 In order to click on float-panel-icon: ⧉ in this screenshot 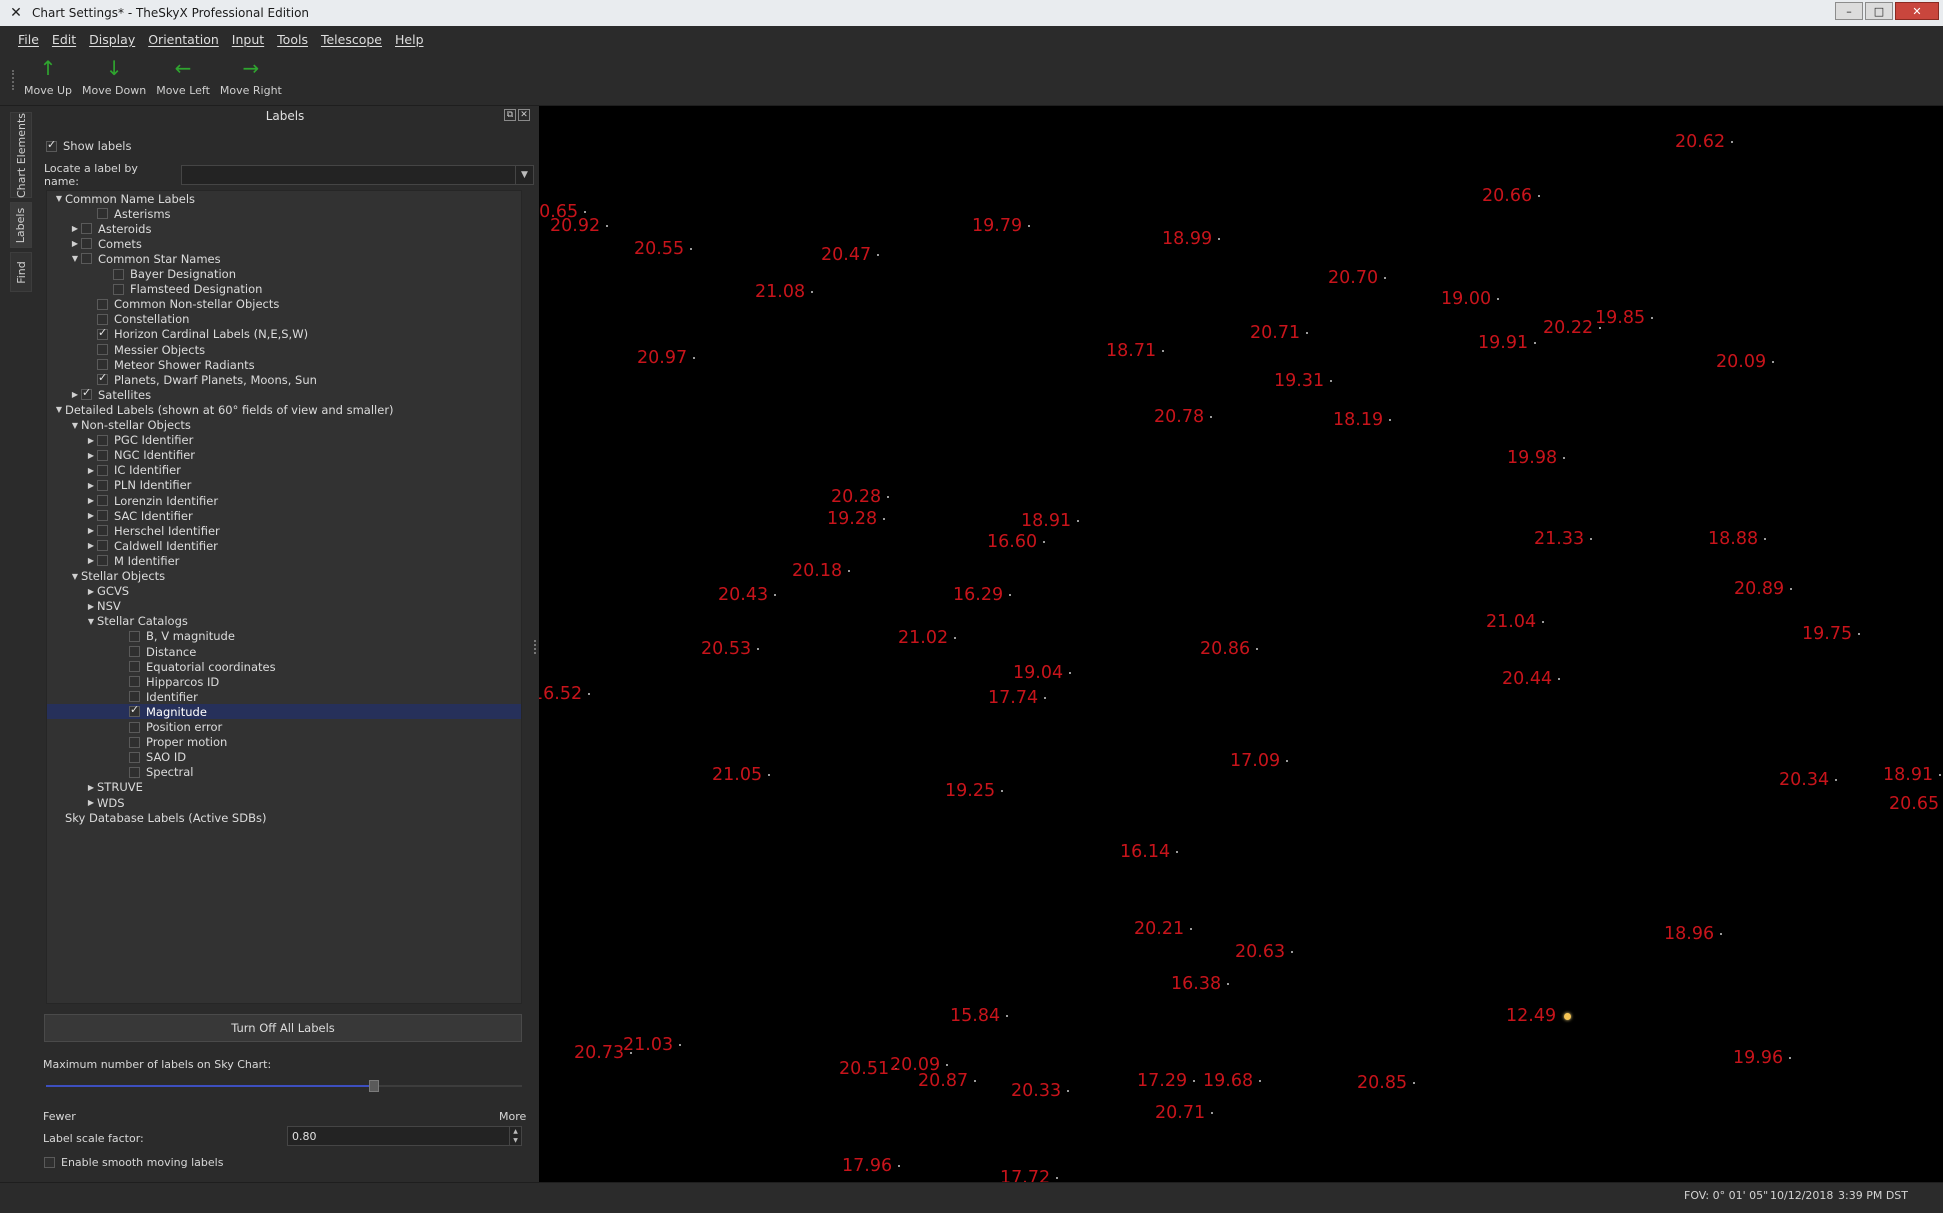, I will do `click(510, 115)`.